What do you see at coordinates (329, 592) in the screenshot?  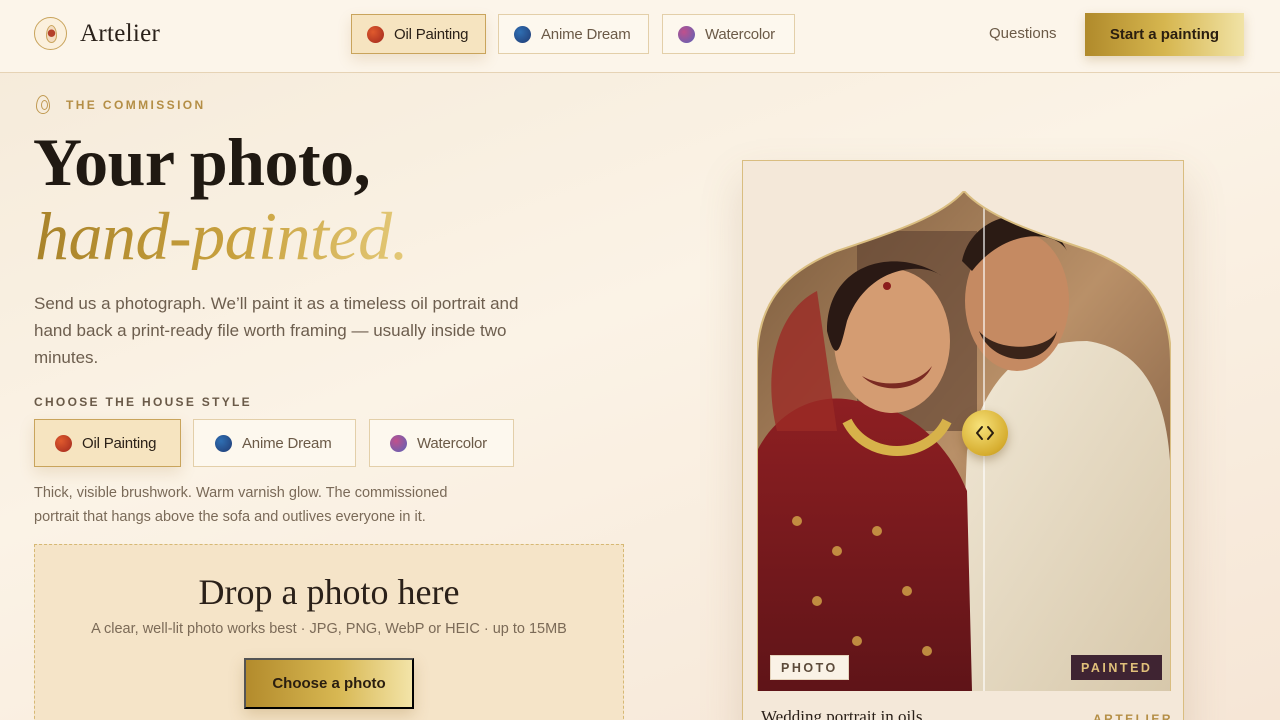 I see `dropzone-title: Drop a photo here` at bounding box center [329, 592].